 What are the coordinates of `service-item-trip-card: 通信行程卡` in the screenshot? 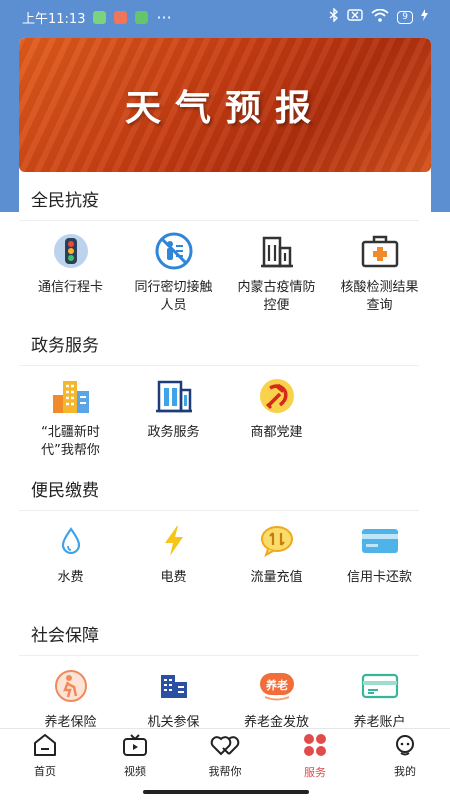 It's located at (70, 273).